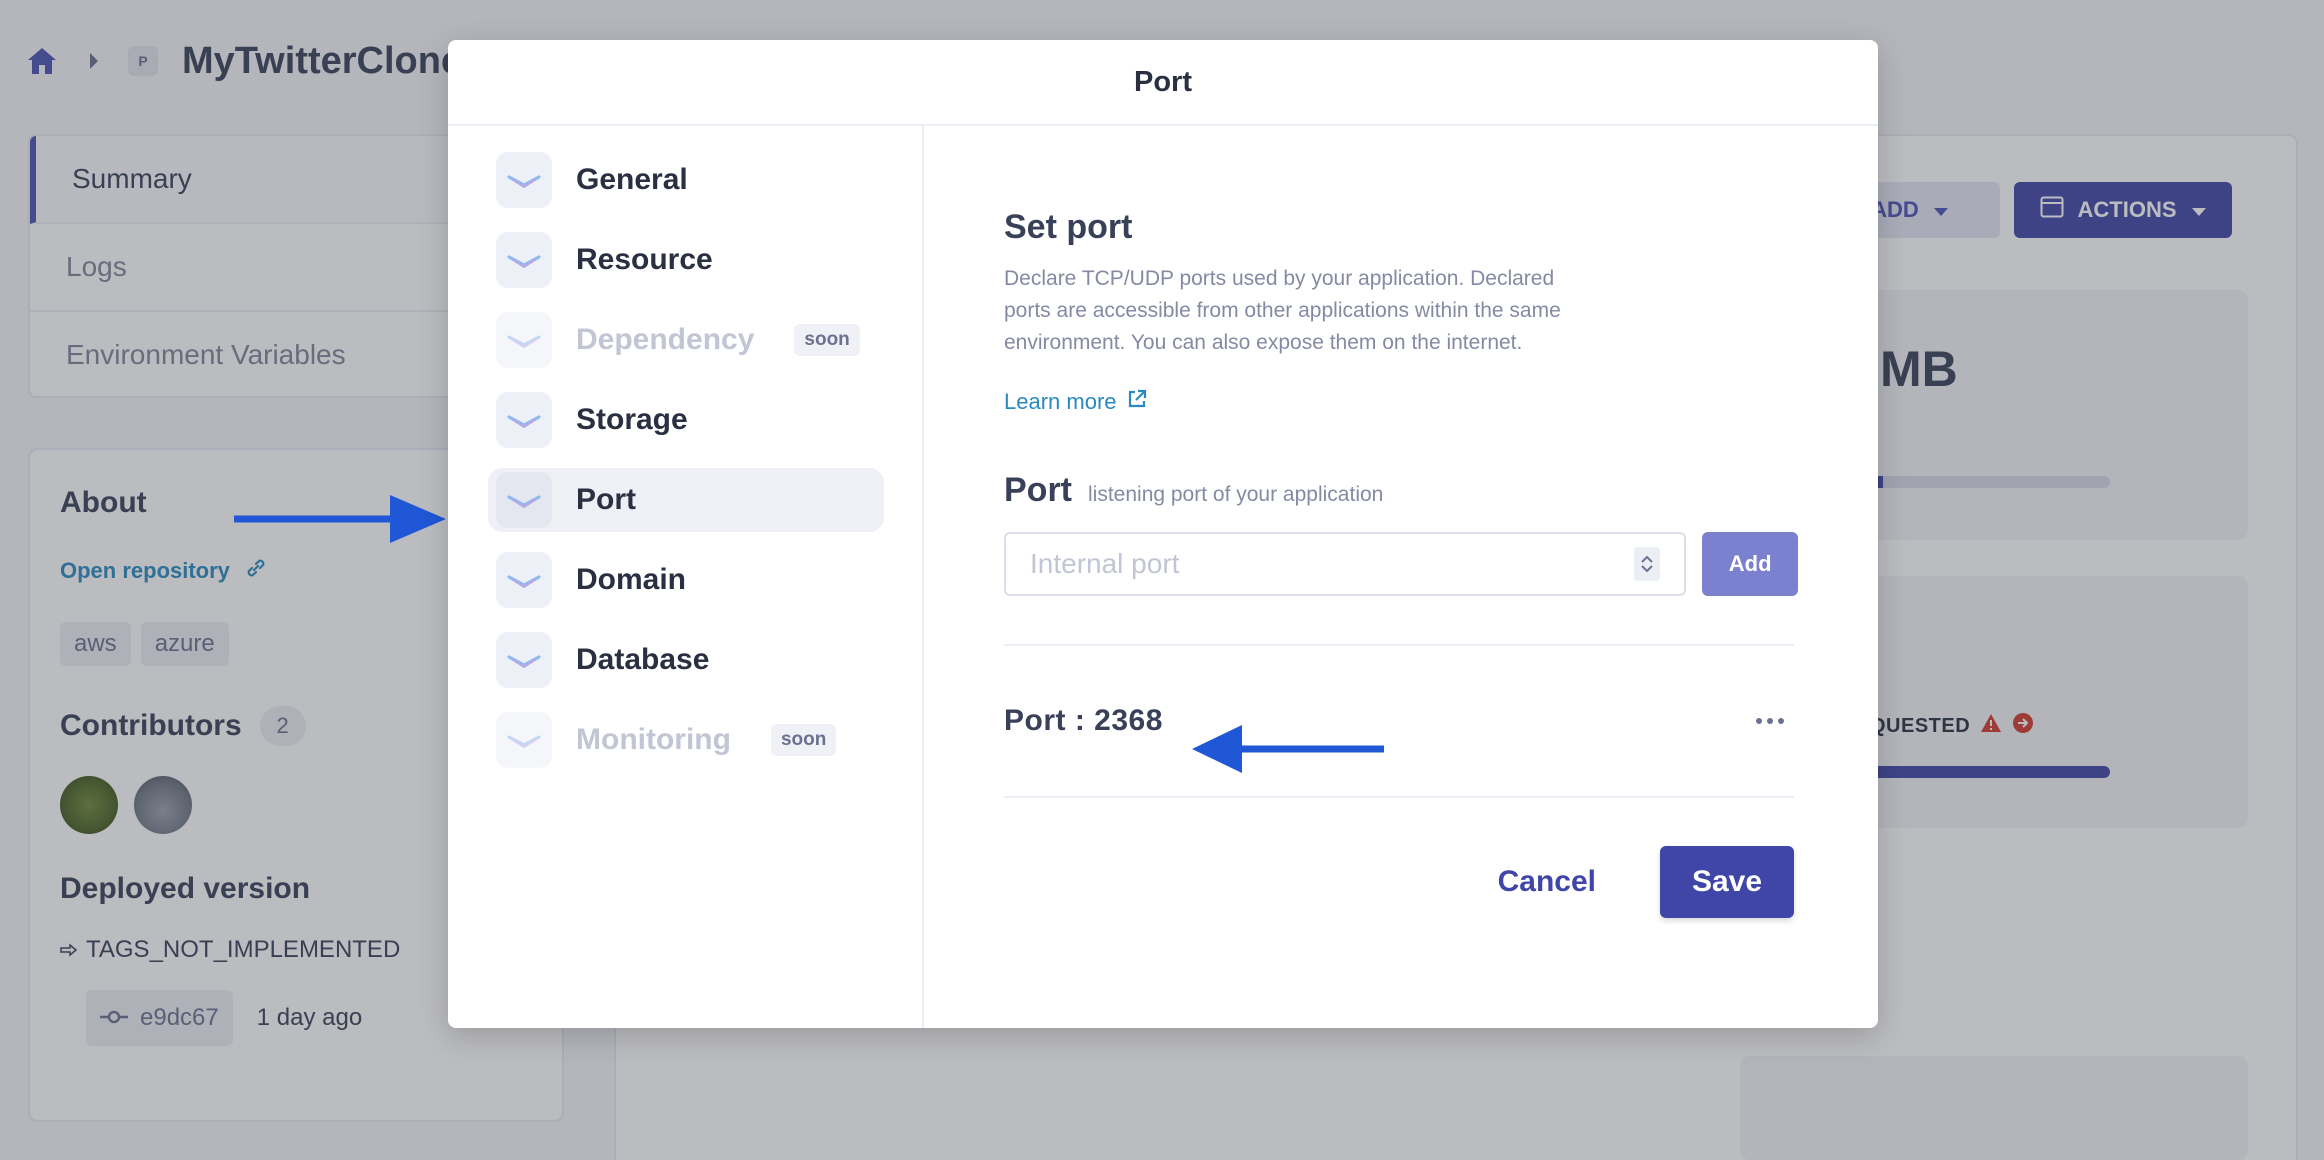 Image resolution: width=2324 pixels, height=1160 pixels. I want to click on chevron-down-icon, so click(1647, 569).